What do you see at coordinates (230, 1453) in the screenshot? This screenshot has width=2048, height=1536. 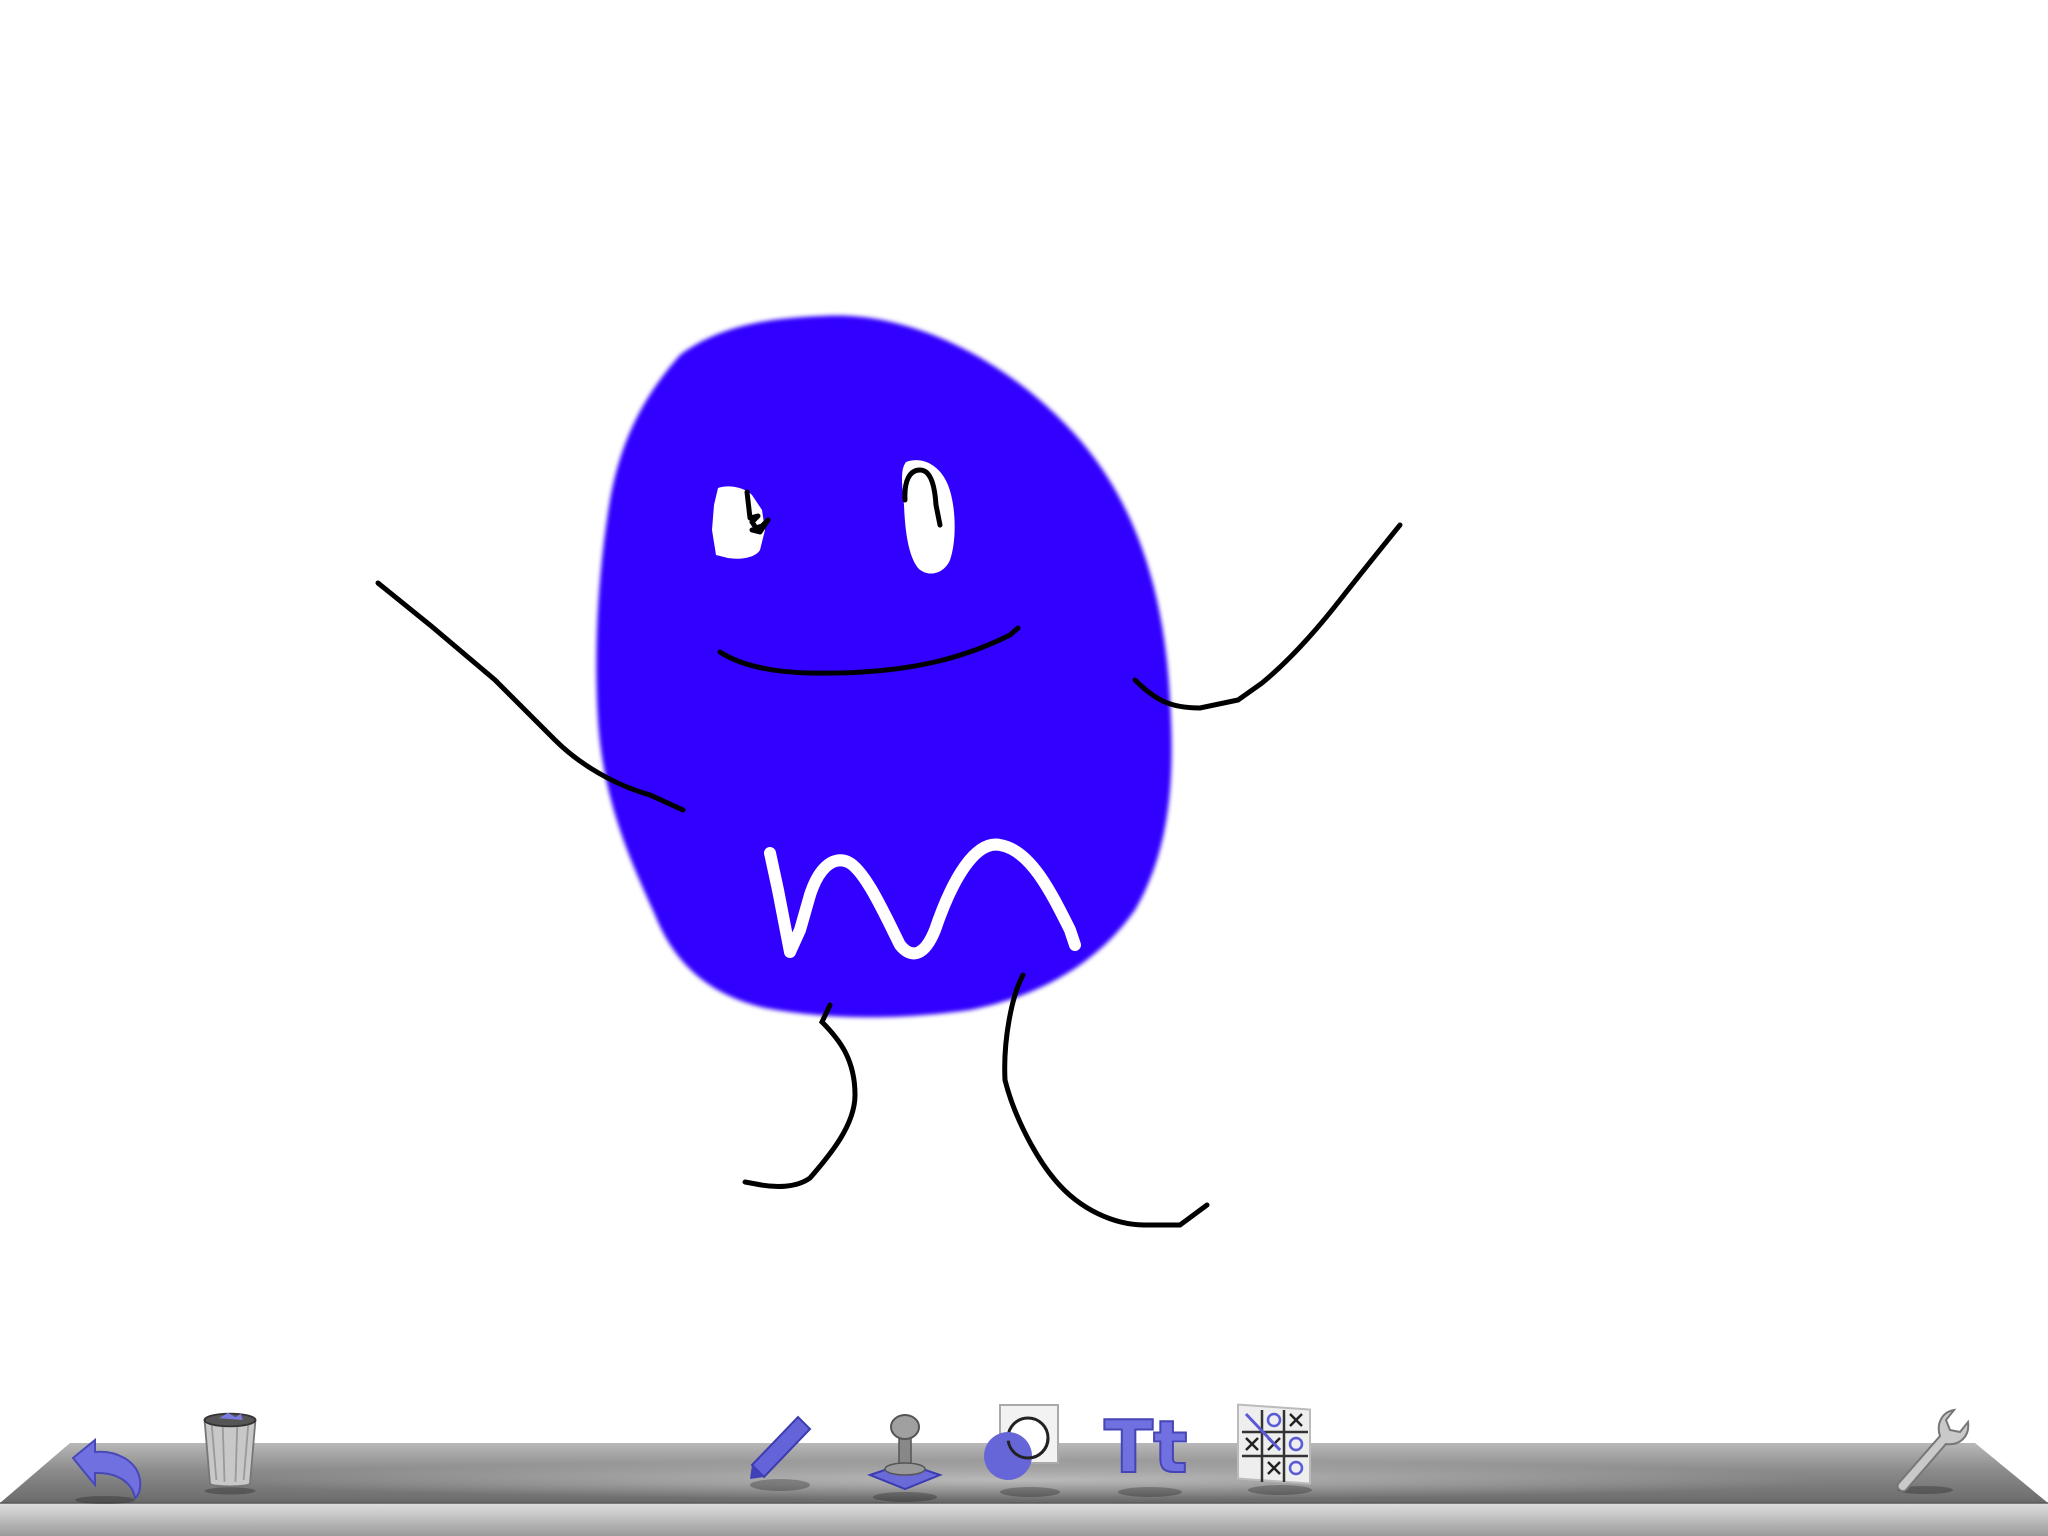 I see `trash-can-icon` at bounding box center [230, 1453].